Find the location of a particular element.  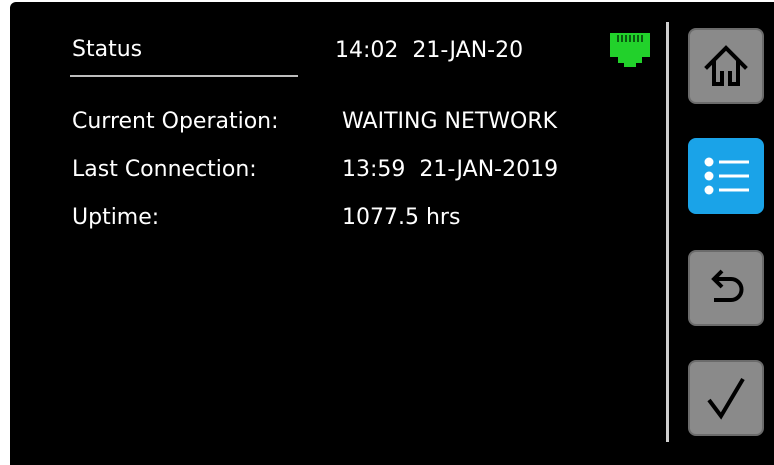

sidebar-divider is located at coordinates (667, 232).